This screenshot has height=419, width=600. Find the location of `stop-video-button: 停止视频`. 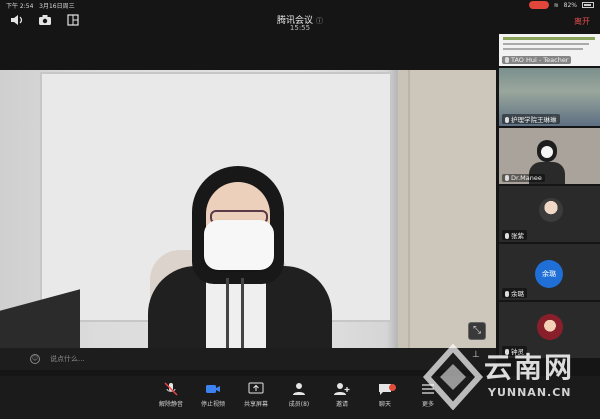

stop-video-button: 停止视频 is located at coordinates (213, 395).